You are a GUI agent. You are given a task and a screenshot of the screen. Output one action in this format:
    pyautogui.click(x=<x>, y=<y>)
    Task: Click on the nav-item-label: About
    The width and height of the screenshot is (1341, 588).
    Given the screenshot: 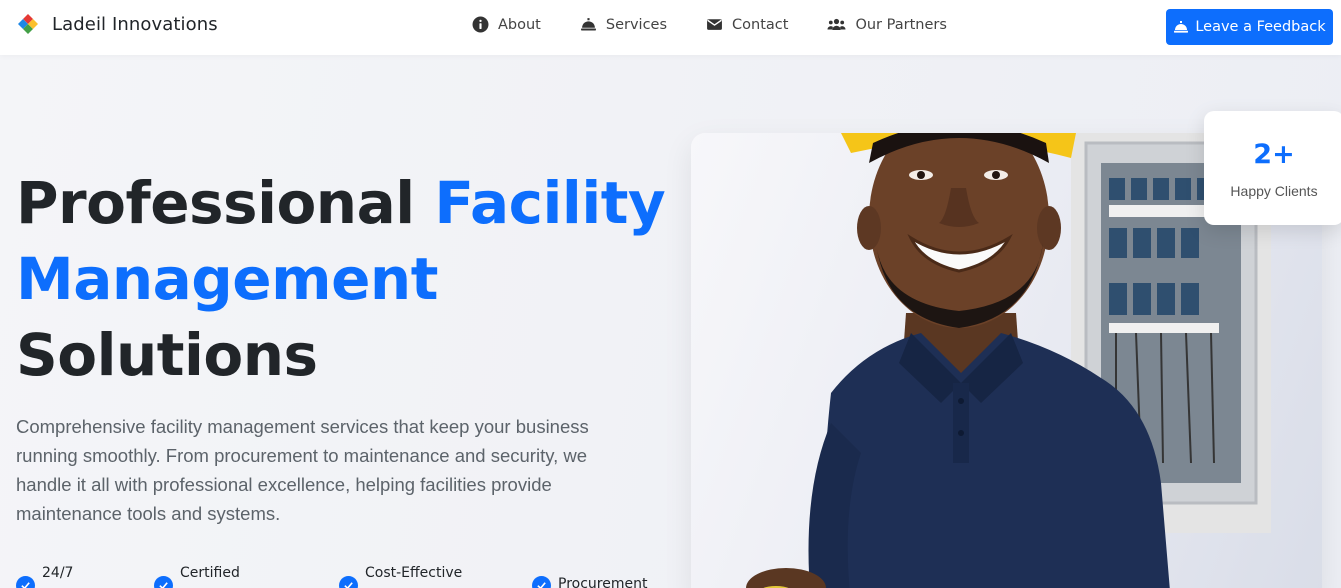 What is the action you would take?
    pyautogui.click(x=519, y=24)
    